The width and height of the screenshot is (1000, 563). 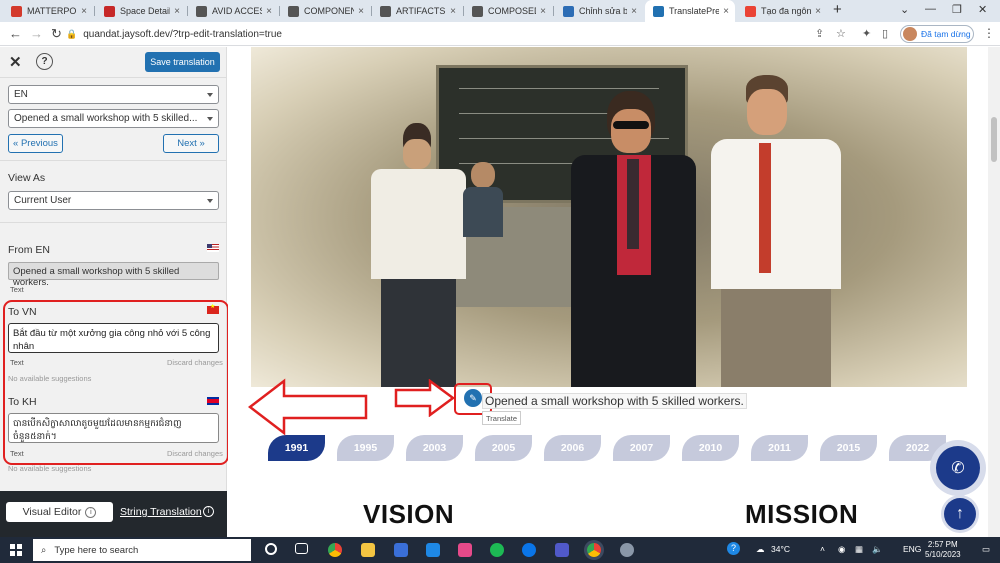 What do you see at coordinates (15, 33) in the screenshot?
I see `back-icon: ←` at bounding box center [15, 33].